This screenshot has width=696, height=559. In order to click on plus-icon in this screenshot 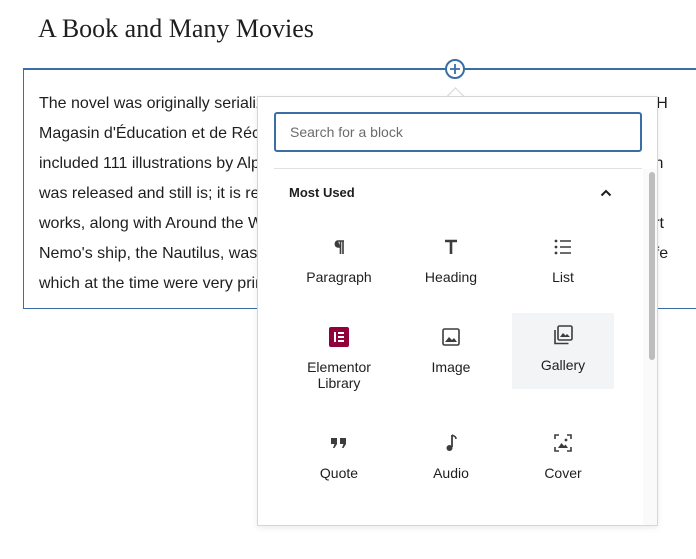, I will do `click(455, 69)`.